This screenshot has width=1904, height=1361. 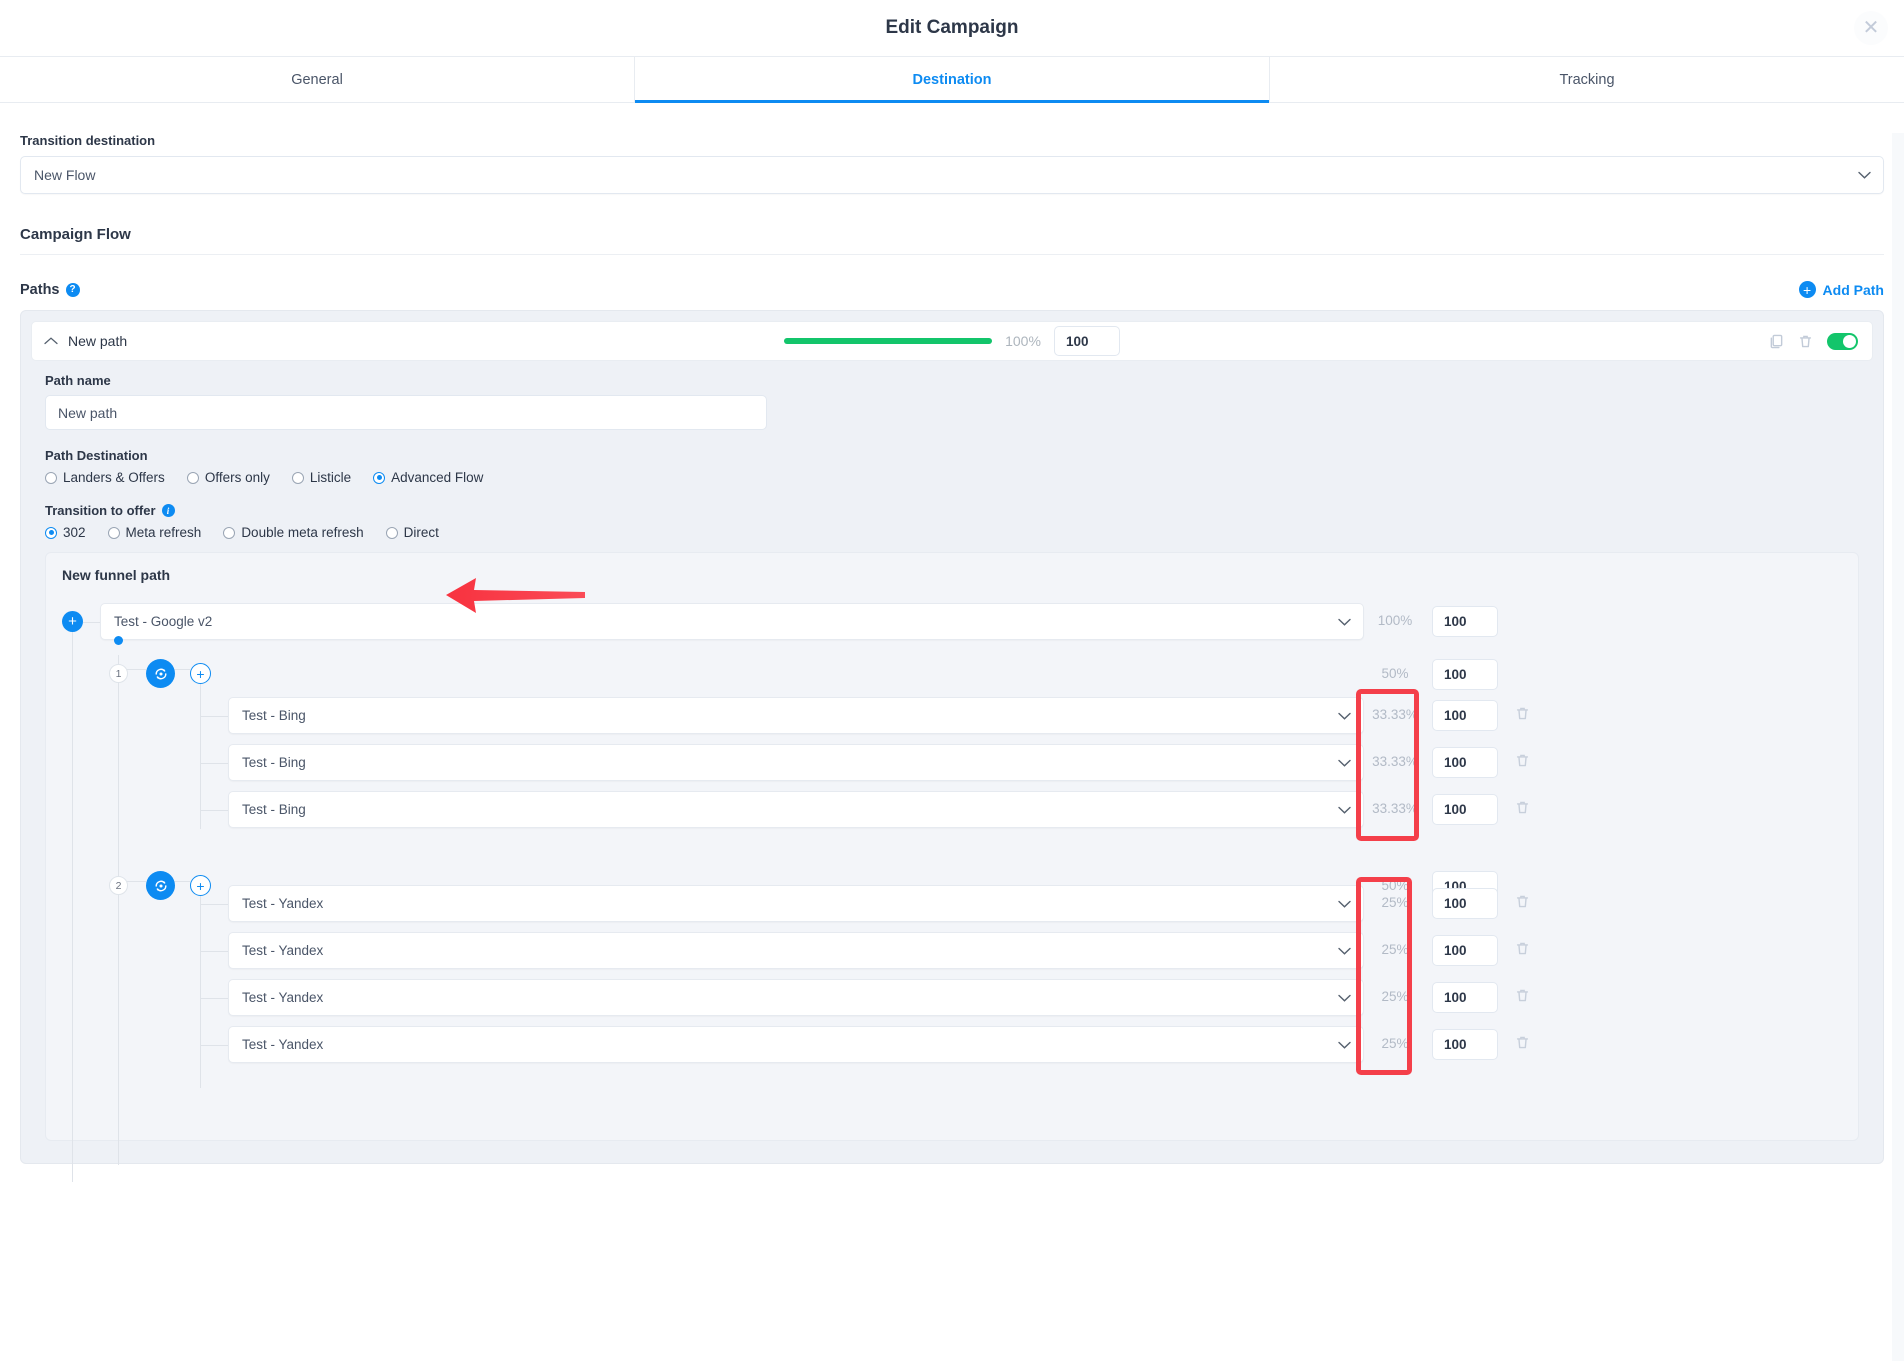 What do you see at coordinates (51, 477) in the screenshot?
I see `radio-landers-and-offers-dot` at bounding box center [51, 477].